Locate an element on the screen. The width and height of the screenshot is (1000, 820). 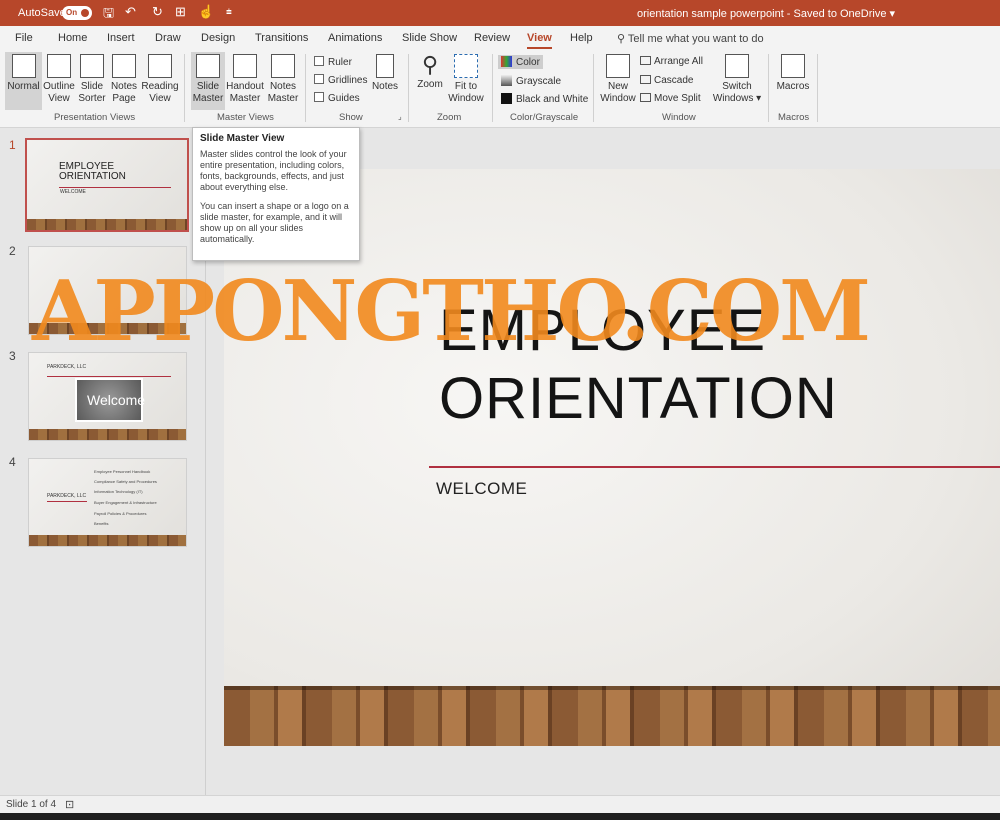
tab-draw: Draw is located at coordinates (168, 38).